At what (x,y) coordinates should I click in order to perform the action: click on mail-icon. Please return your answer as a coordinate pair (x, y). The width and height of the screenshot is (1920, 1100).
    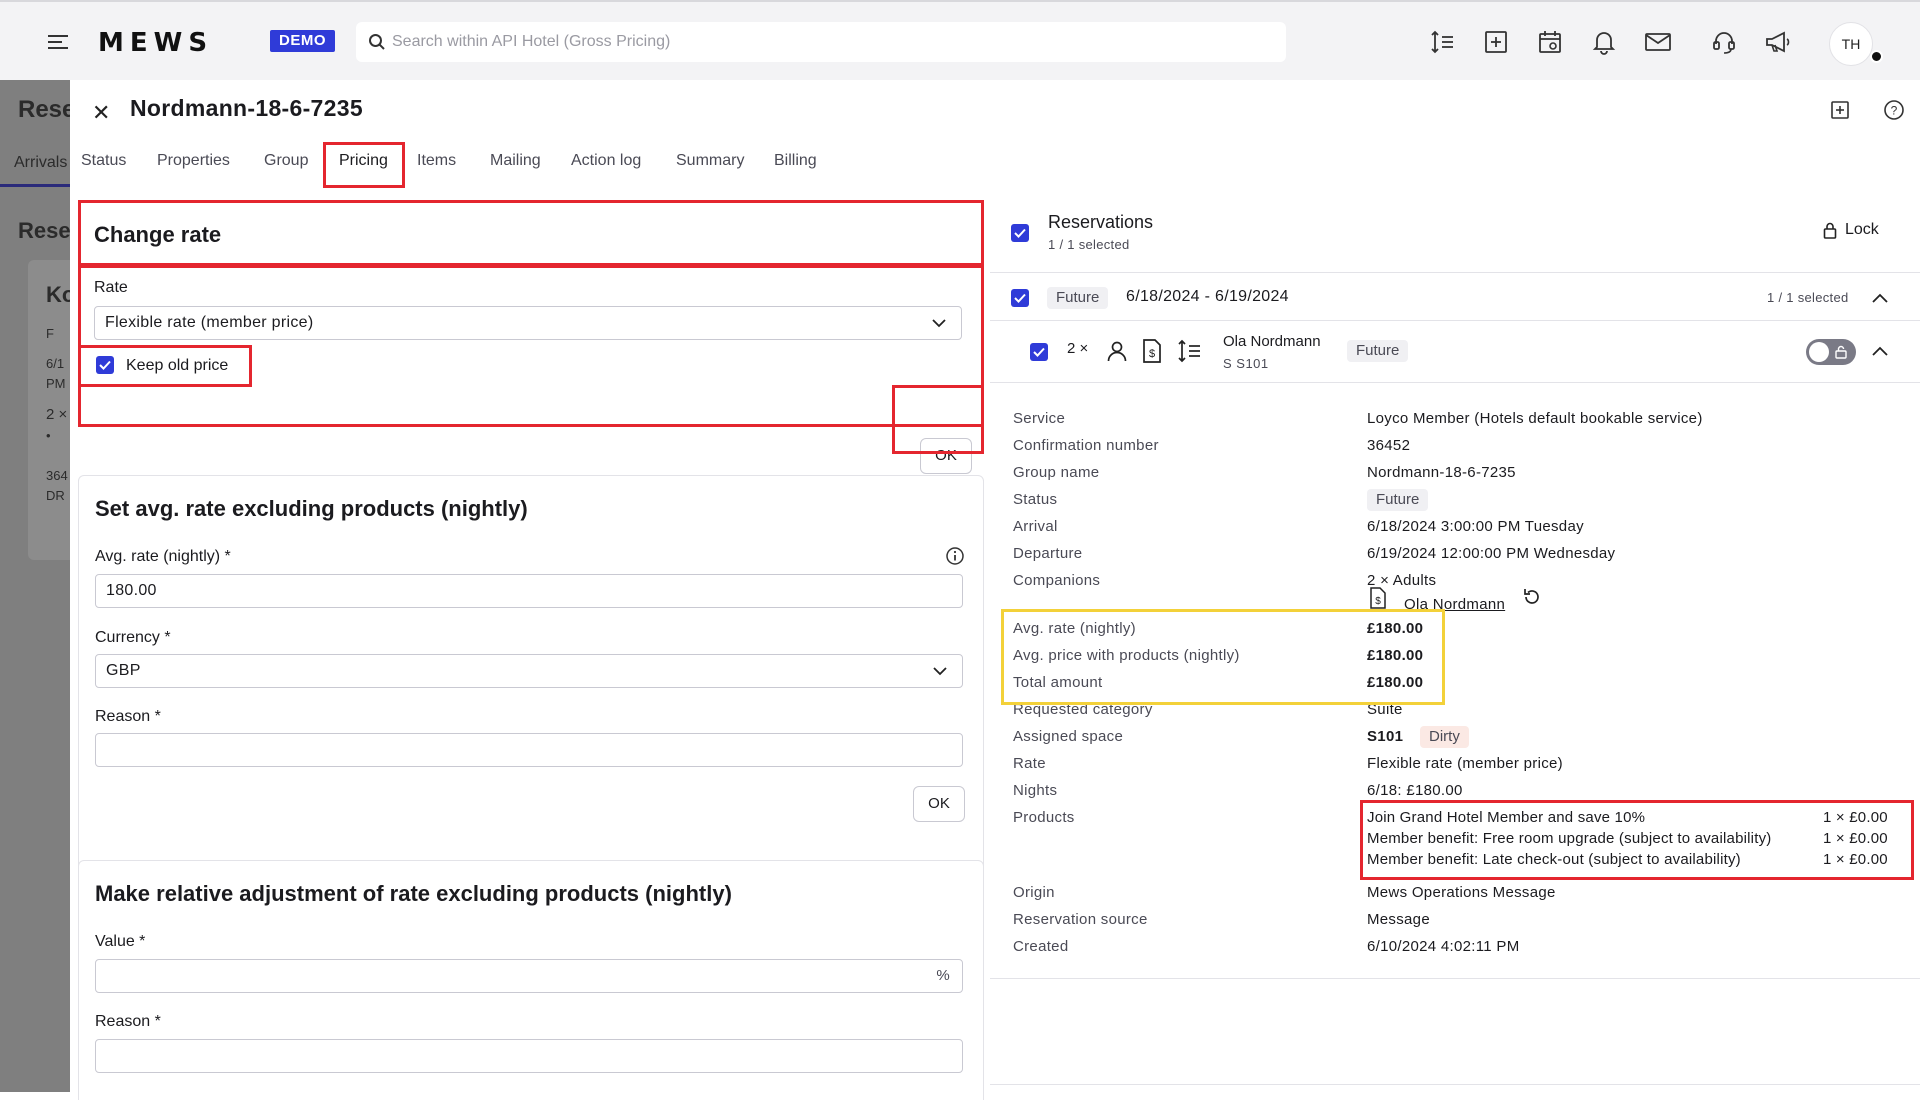
    Looking at the image, I should click on (1658, 42).